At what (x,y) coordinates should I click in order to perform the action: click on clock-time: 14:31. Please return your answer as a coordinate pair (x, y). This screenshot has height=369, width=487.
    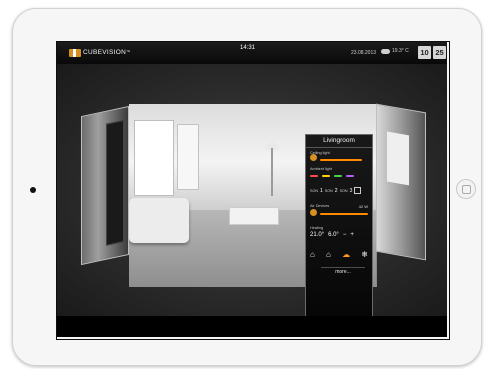
    Looking at the image, I should click on (248, 48).